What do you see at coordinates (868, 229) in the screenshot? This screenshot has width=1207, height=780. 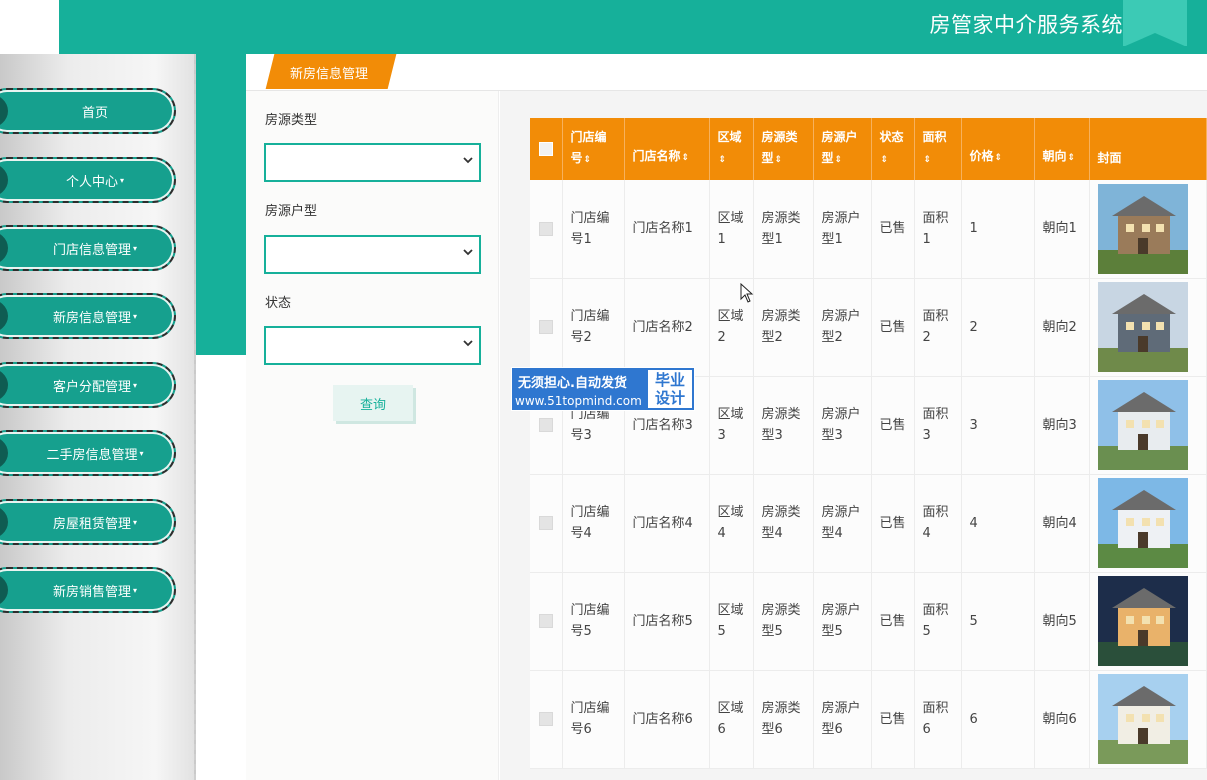 I see `table-row: 门店编号1 门店名称1 区域1 房源类型1 房源户型1 已售 面积1 1 朝向1` at bounding box center [868, 229].